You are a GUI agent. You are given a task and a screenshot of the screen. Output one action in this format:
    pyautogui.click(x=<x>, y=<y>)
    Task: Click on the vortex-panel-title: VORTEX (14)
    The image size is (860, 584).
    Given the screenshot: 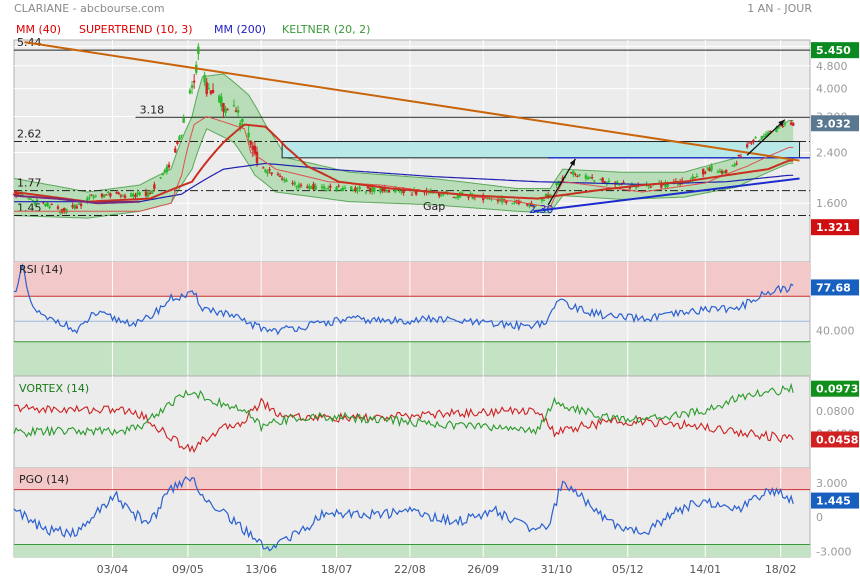 What is the action you would take?
    pyautogui.click(x=54, y=388)
    